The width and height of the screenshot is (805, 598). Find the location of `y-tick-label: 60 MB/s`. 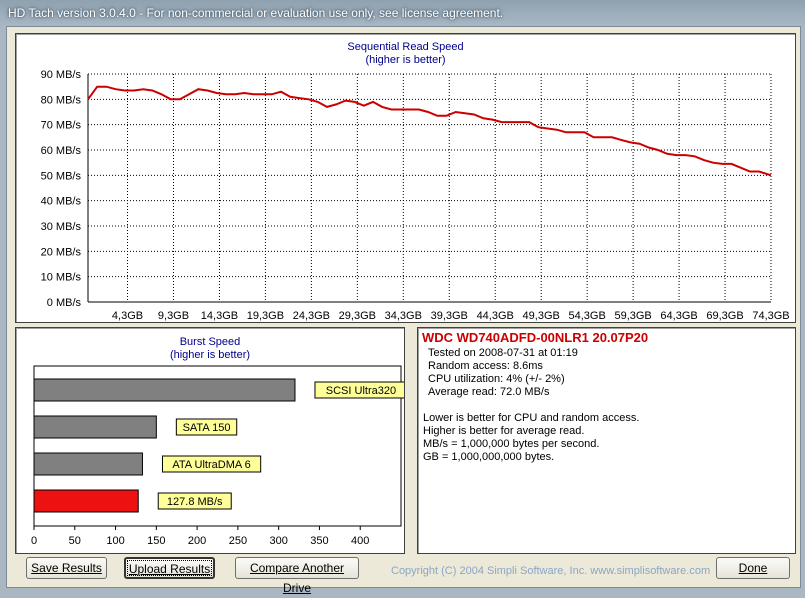

y-tick-label: 60 MB/s is located at coordinates (61, 151).